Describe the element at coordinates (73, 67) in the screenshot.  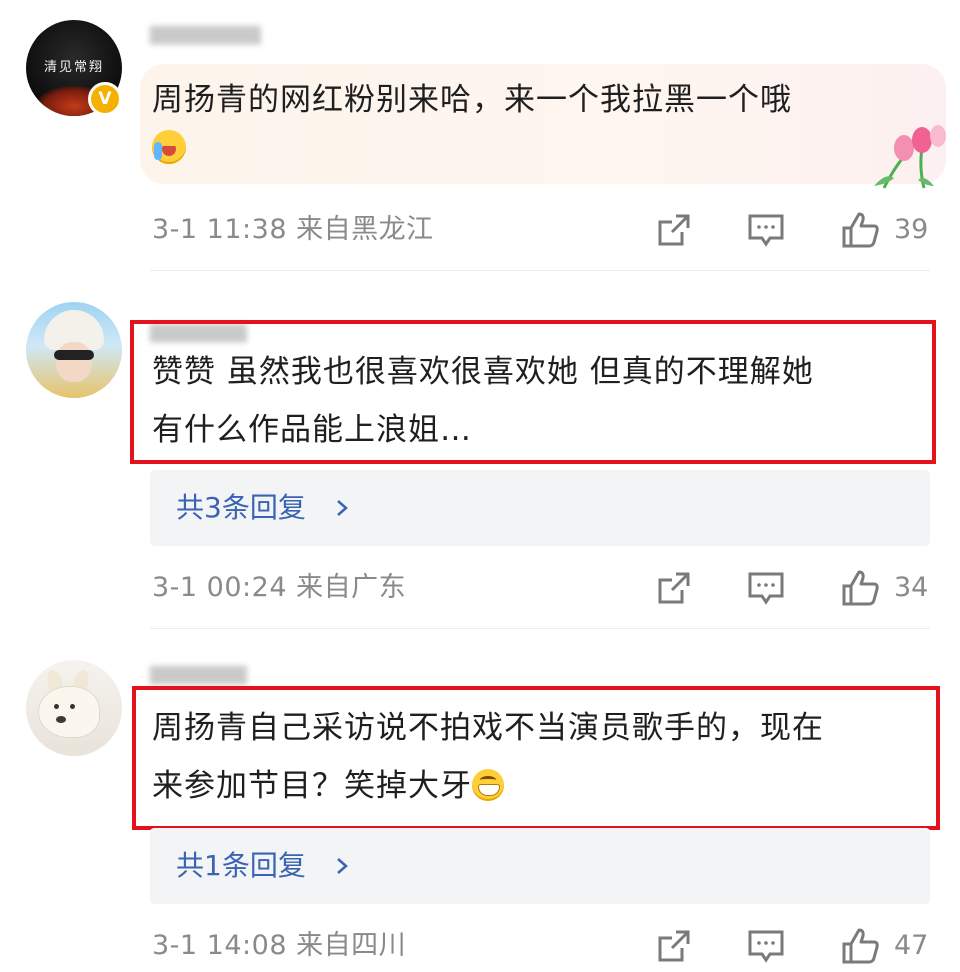
I see `avatar-calligraphy: 清见常翔` at that location.